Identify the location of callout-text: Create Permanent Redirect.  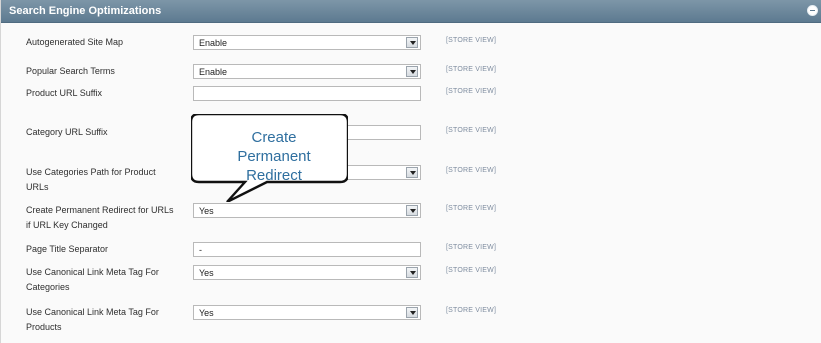
(274, 156).